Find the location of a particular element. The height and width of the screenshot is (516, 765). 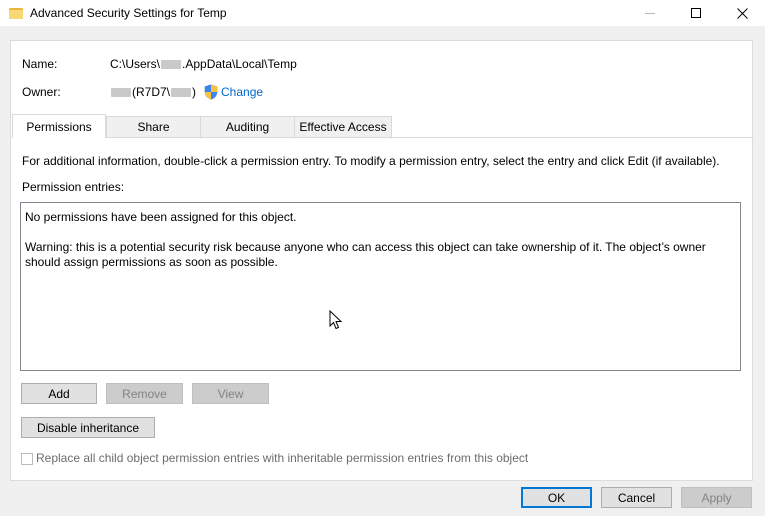

tab-divider is located at coordinates (382, 137).